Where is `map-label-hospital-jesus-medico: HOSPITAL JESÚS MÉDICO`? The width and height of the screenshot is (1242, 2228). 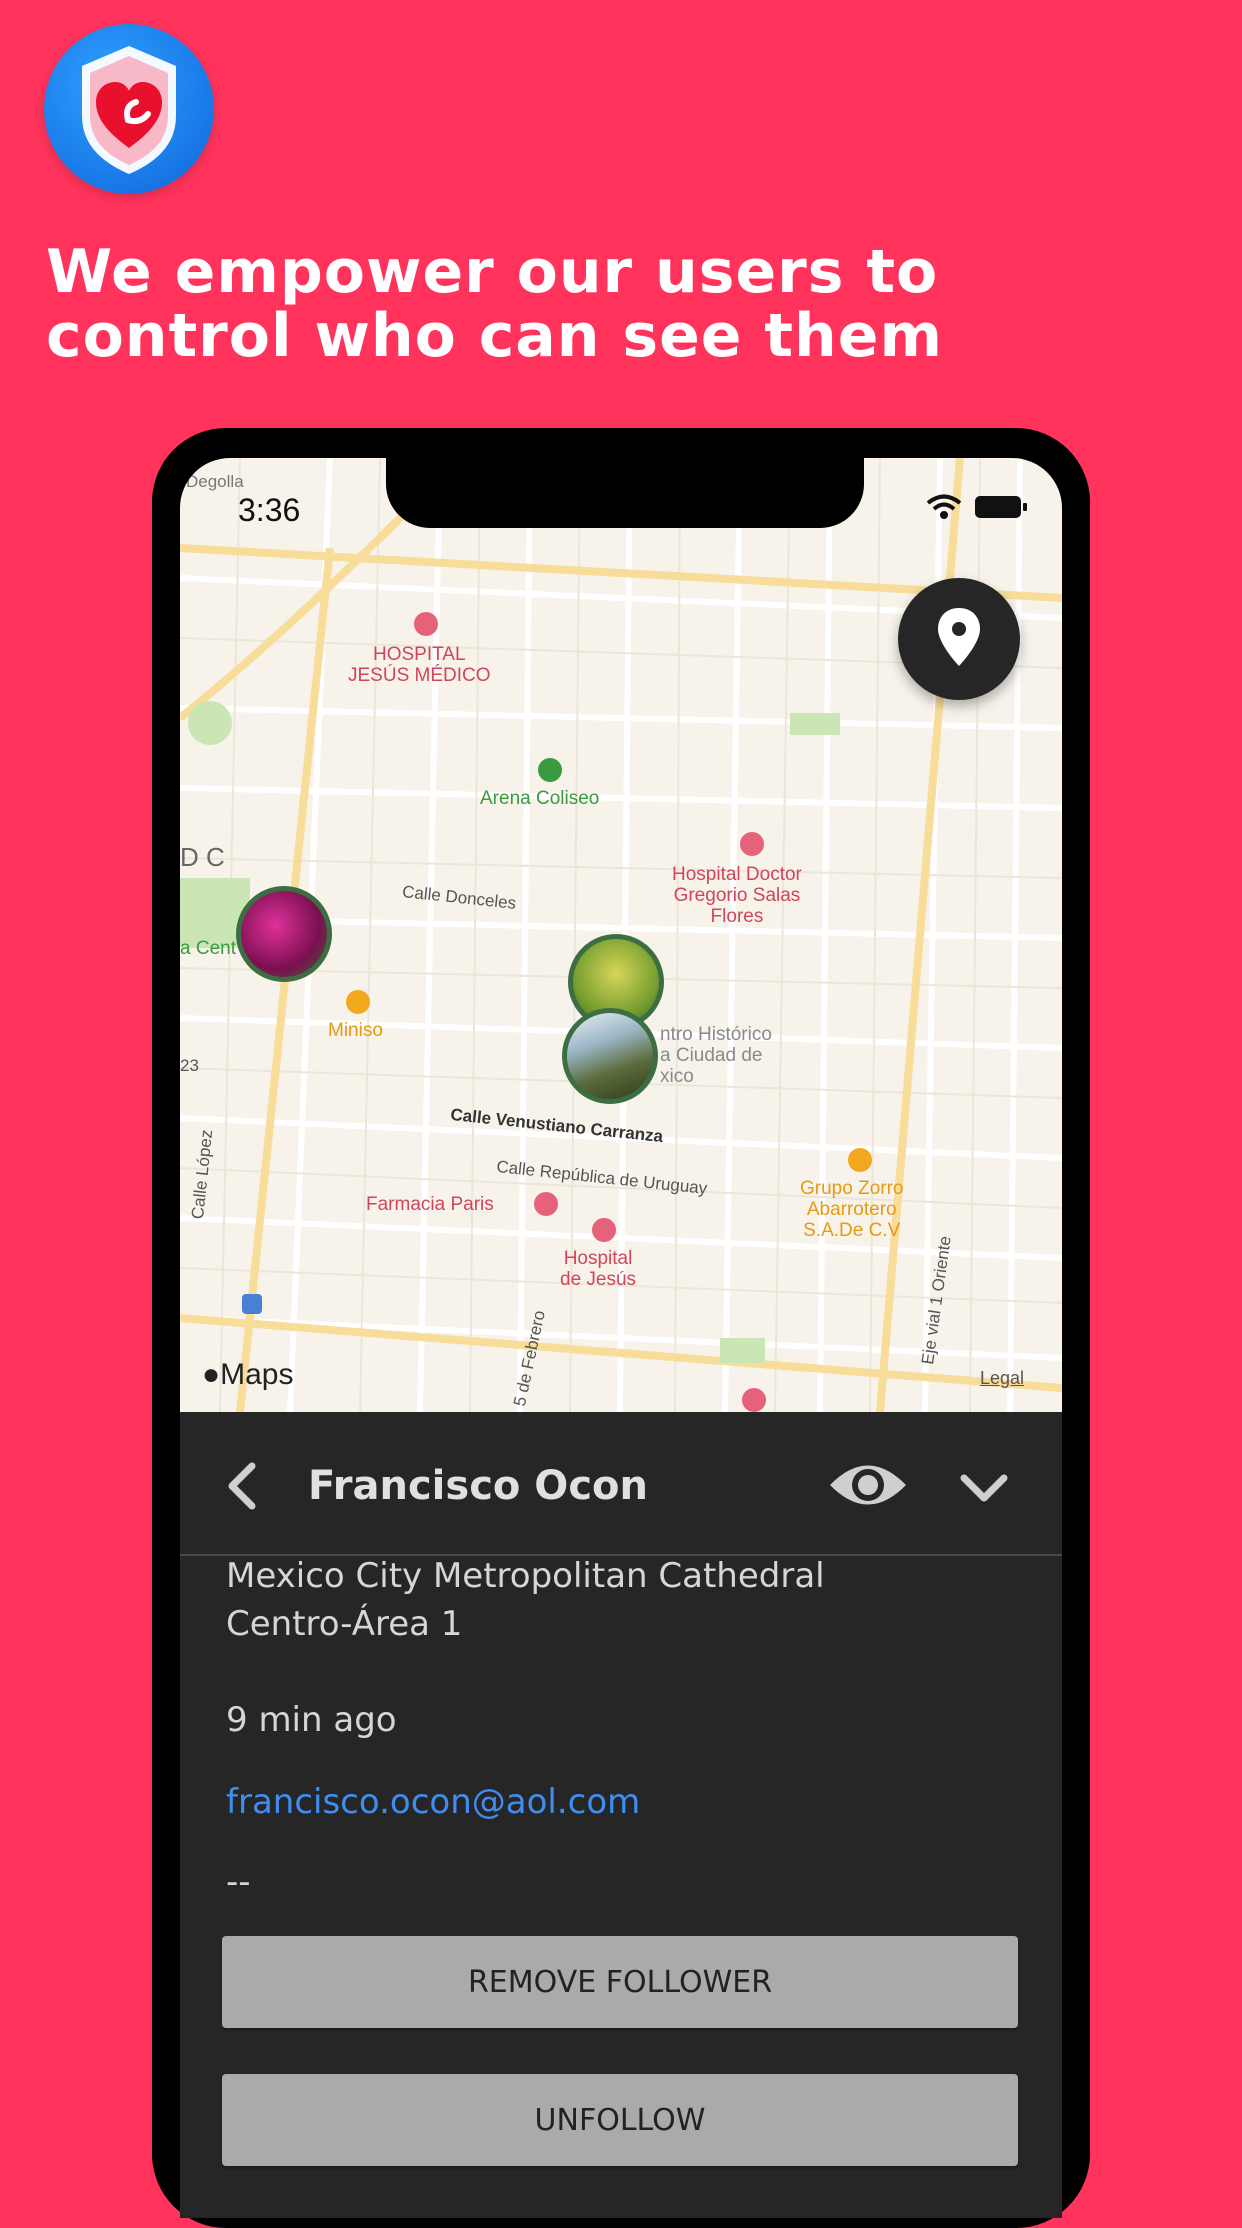
map-label-hospital-jesus-medico: HOSPITAL JESÚS MÉDICO is located at coordinates (419, 665).